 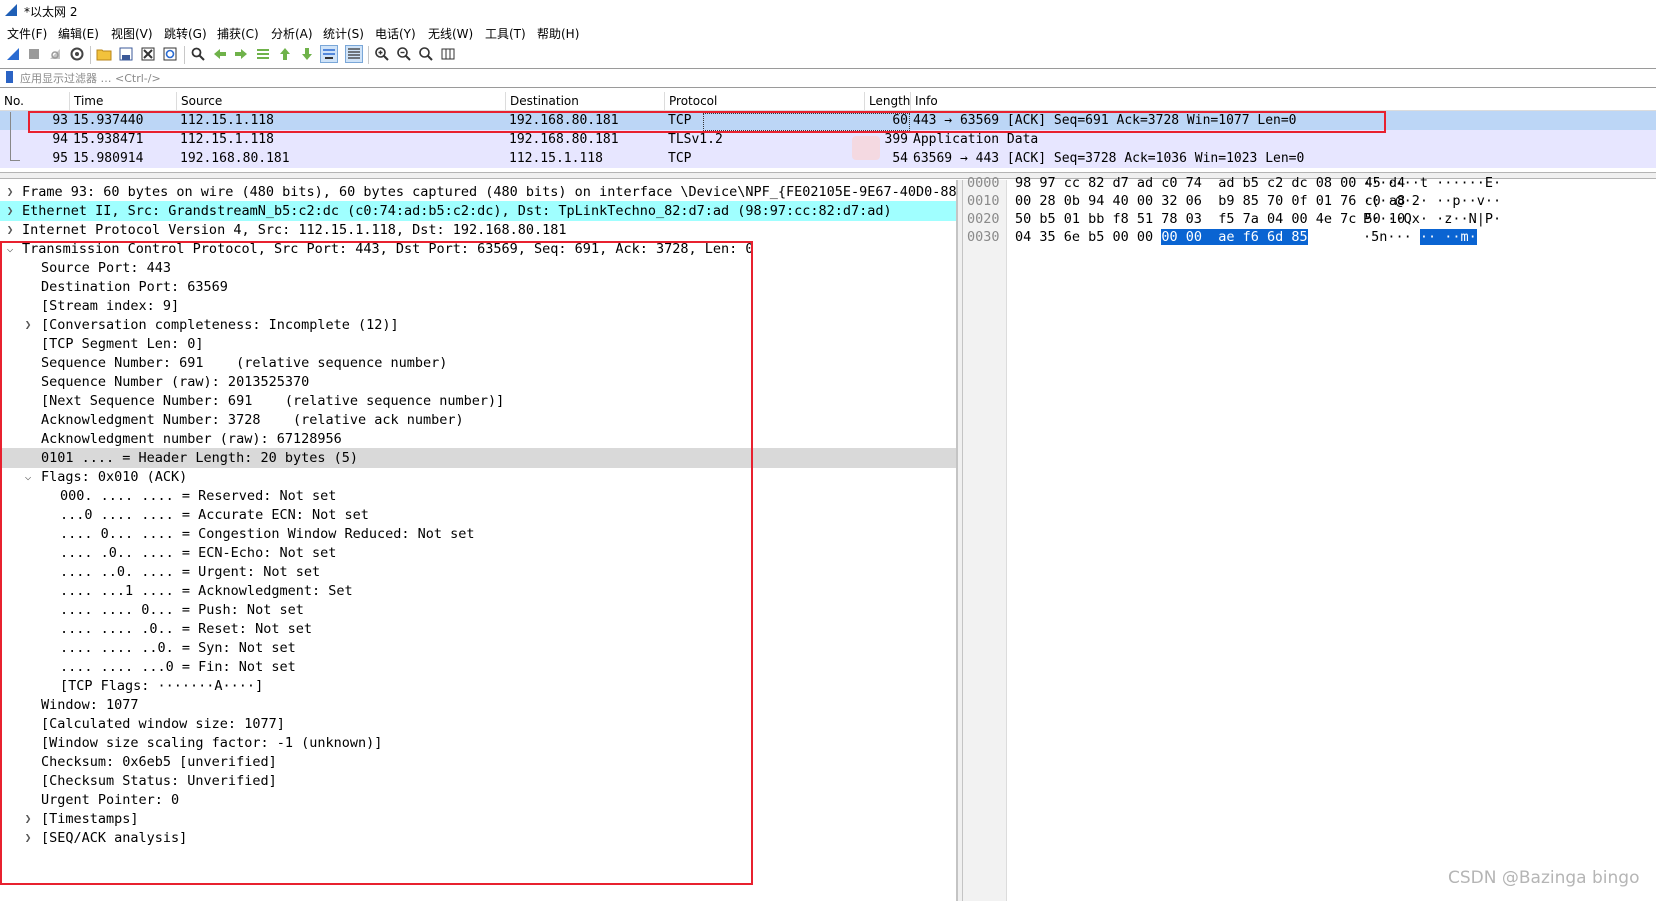 I want to click on menu-view: 视图(V), so click(x=132, y=33).